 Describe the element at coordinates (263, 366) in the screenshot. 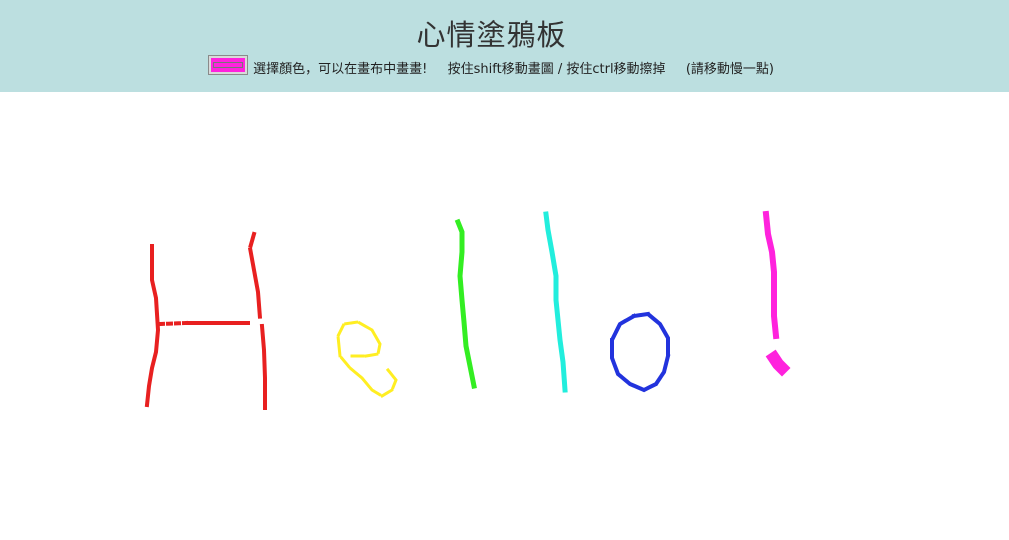

I see `H-right-stroke-bottom` at that location.